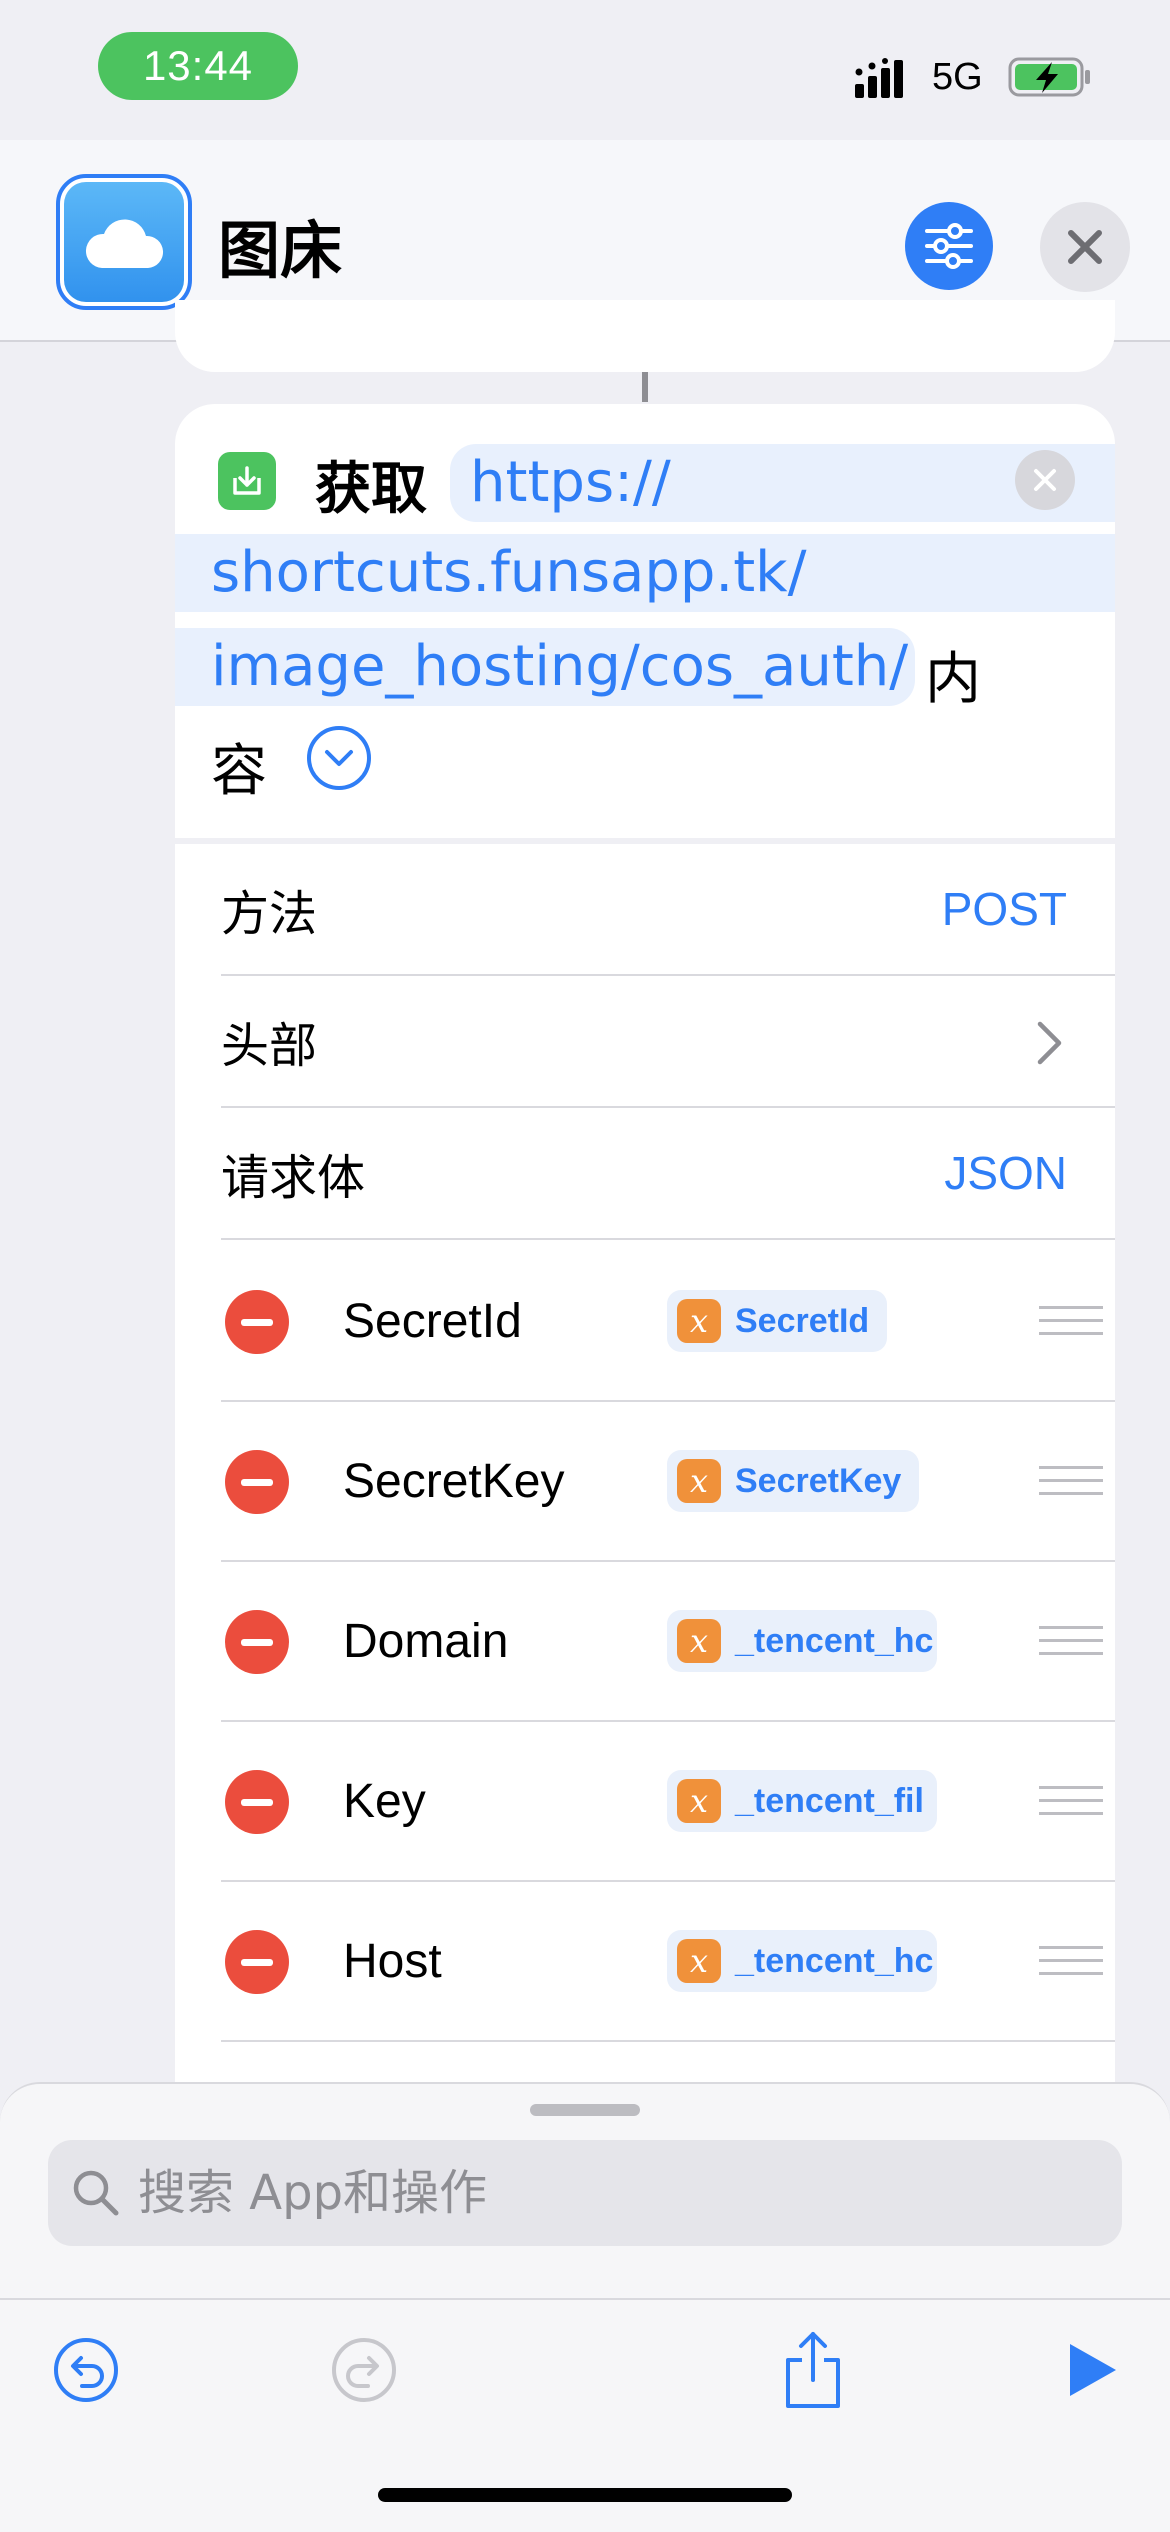 The width and height of the screenshot is (1170, 2532). Describe the element at coordinates (585, 70) in the screenshot. I see `status-bar: 13:44 5G` at that location.